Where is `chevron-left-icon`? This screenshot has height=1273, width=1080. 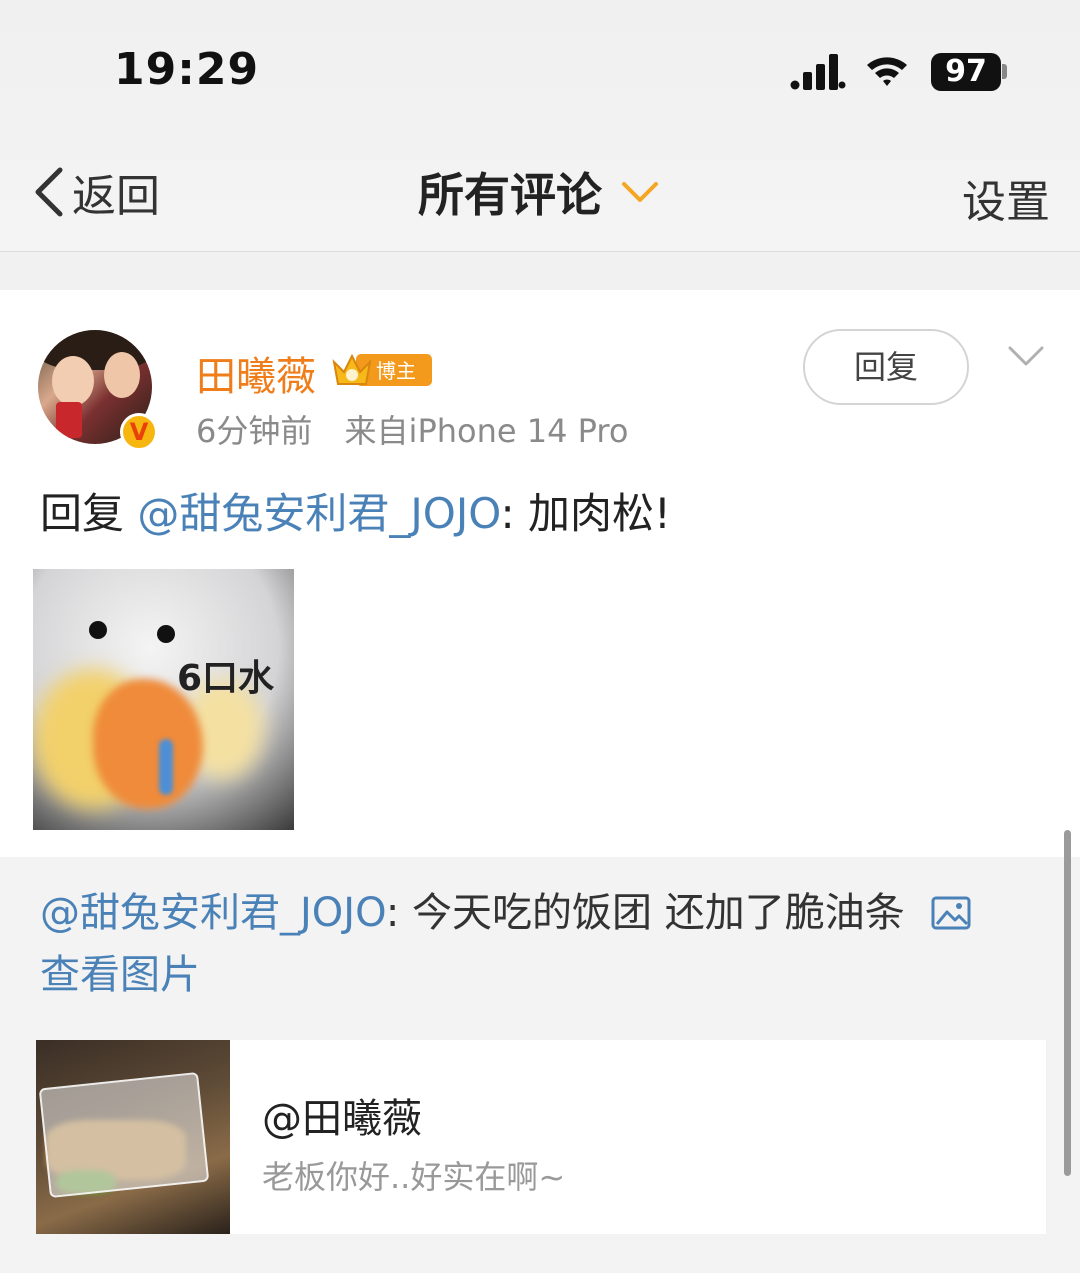
chevron-left-icon is located at coordinates (49, 192).